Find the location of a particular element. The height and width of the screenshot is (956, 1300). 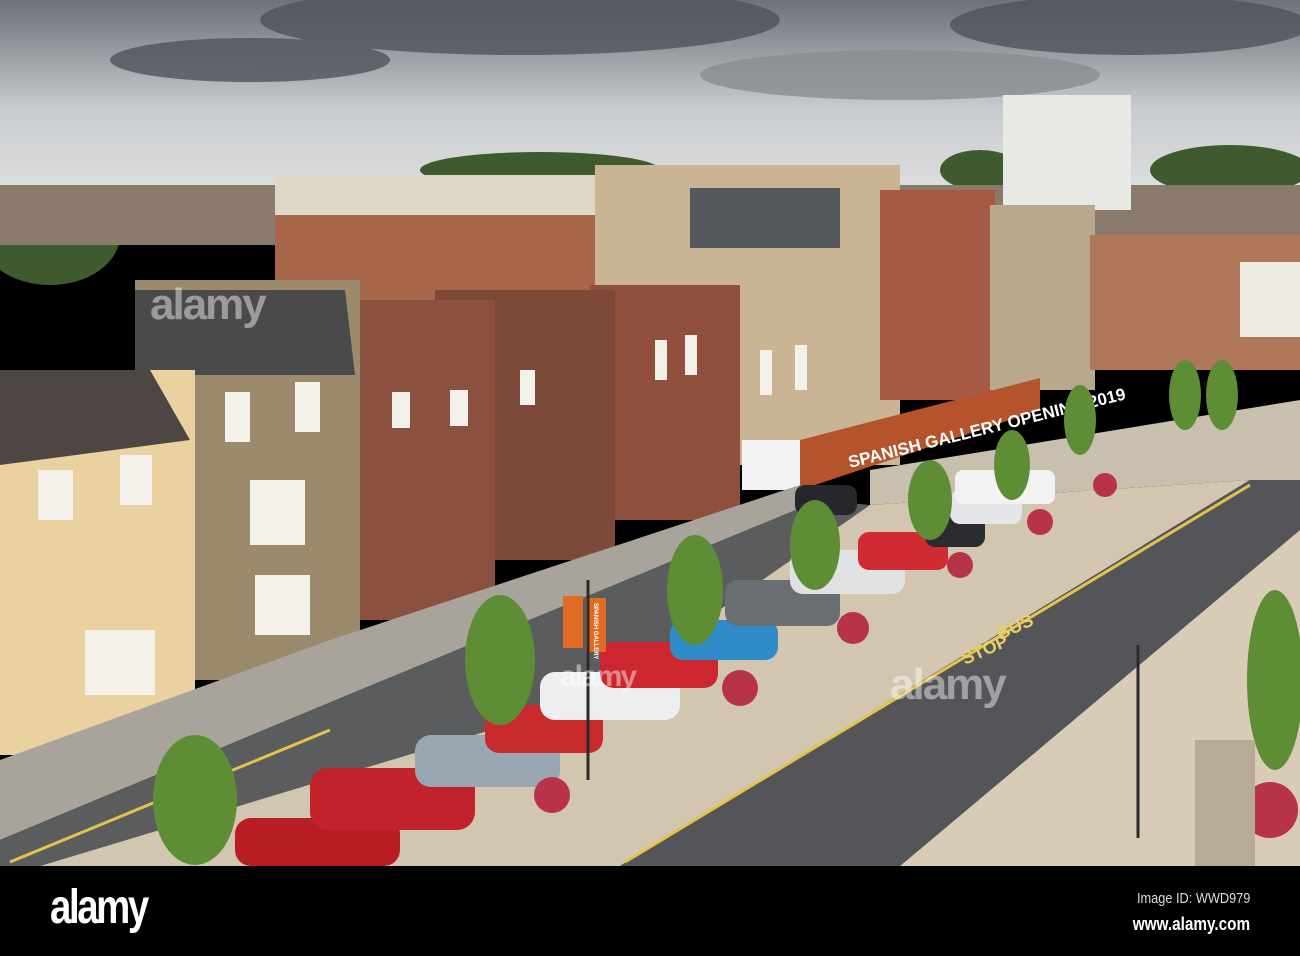

stone-house-roof is located at coordinates (245, 332).